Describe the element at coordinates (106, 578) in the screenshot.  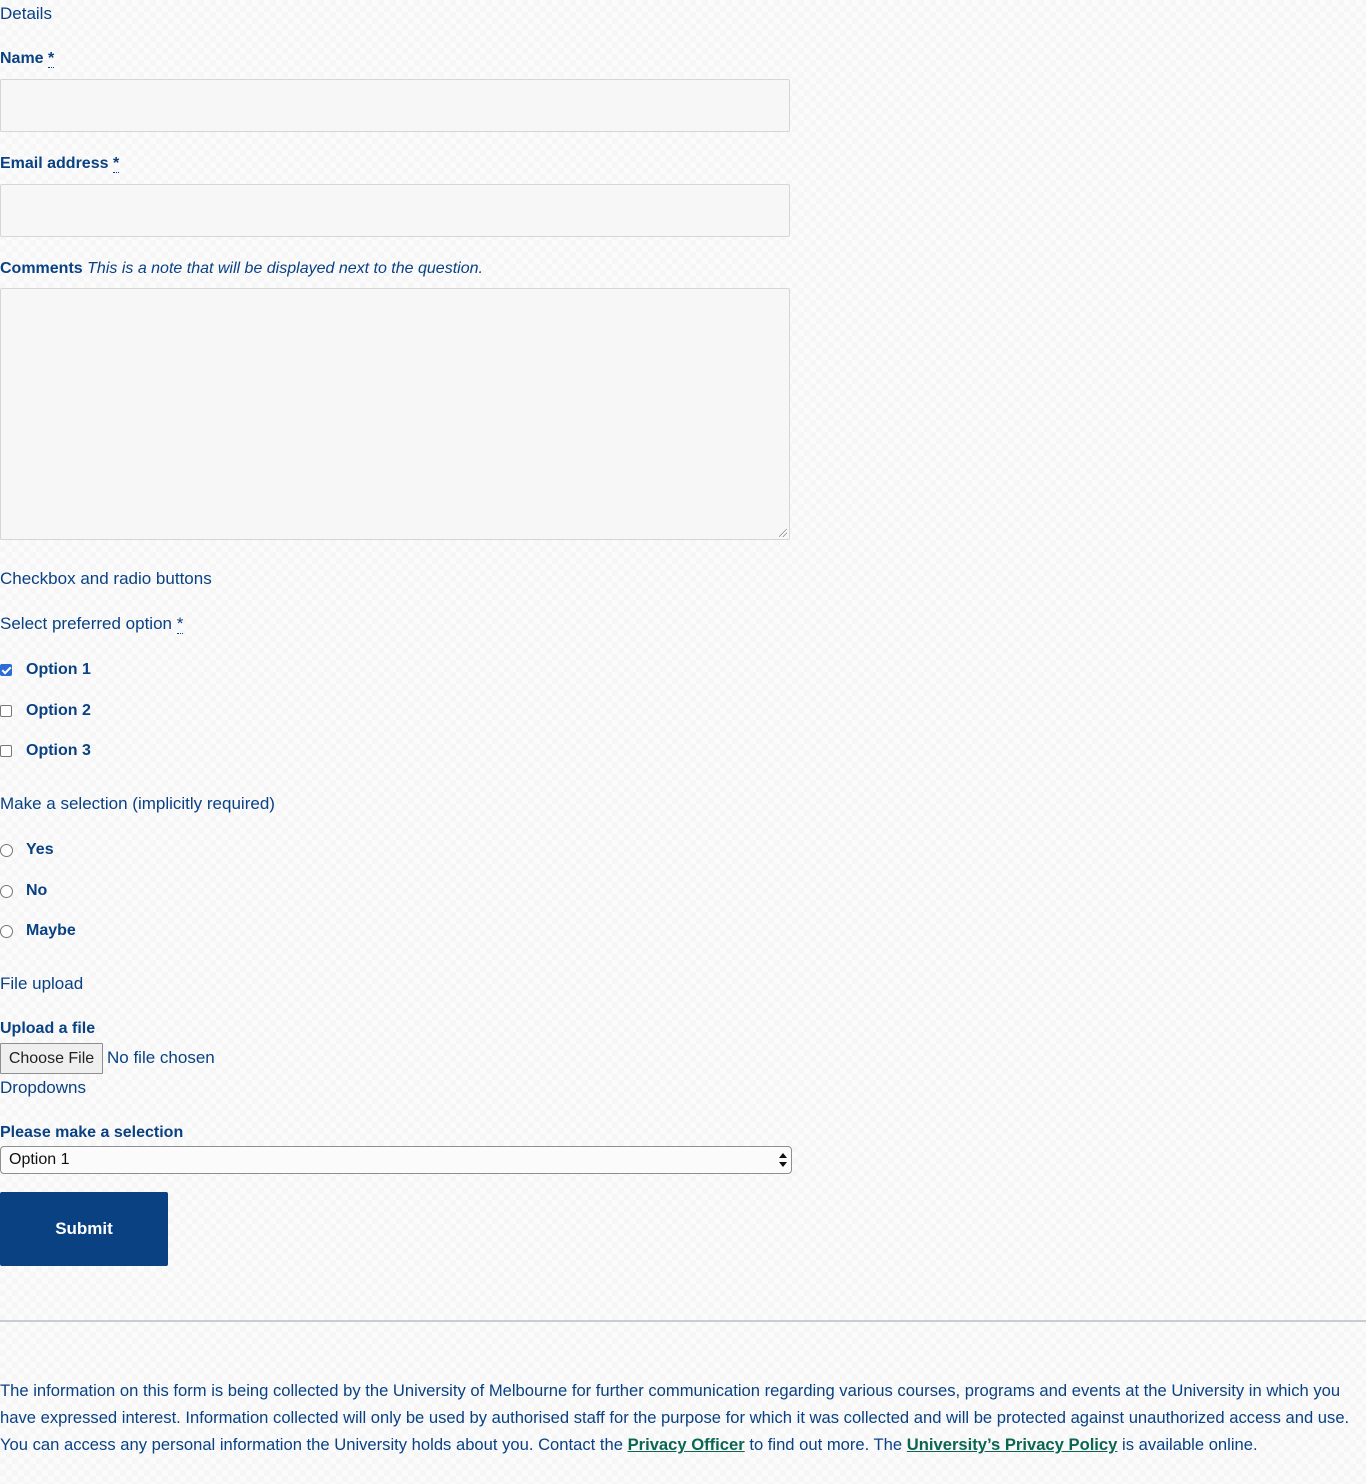
I see `section-title-checkbox-radio: Checkbox and radio buttons` at that location.